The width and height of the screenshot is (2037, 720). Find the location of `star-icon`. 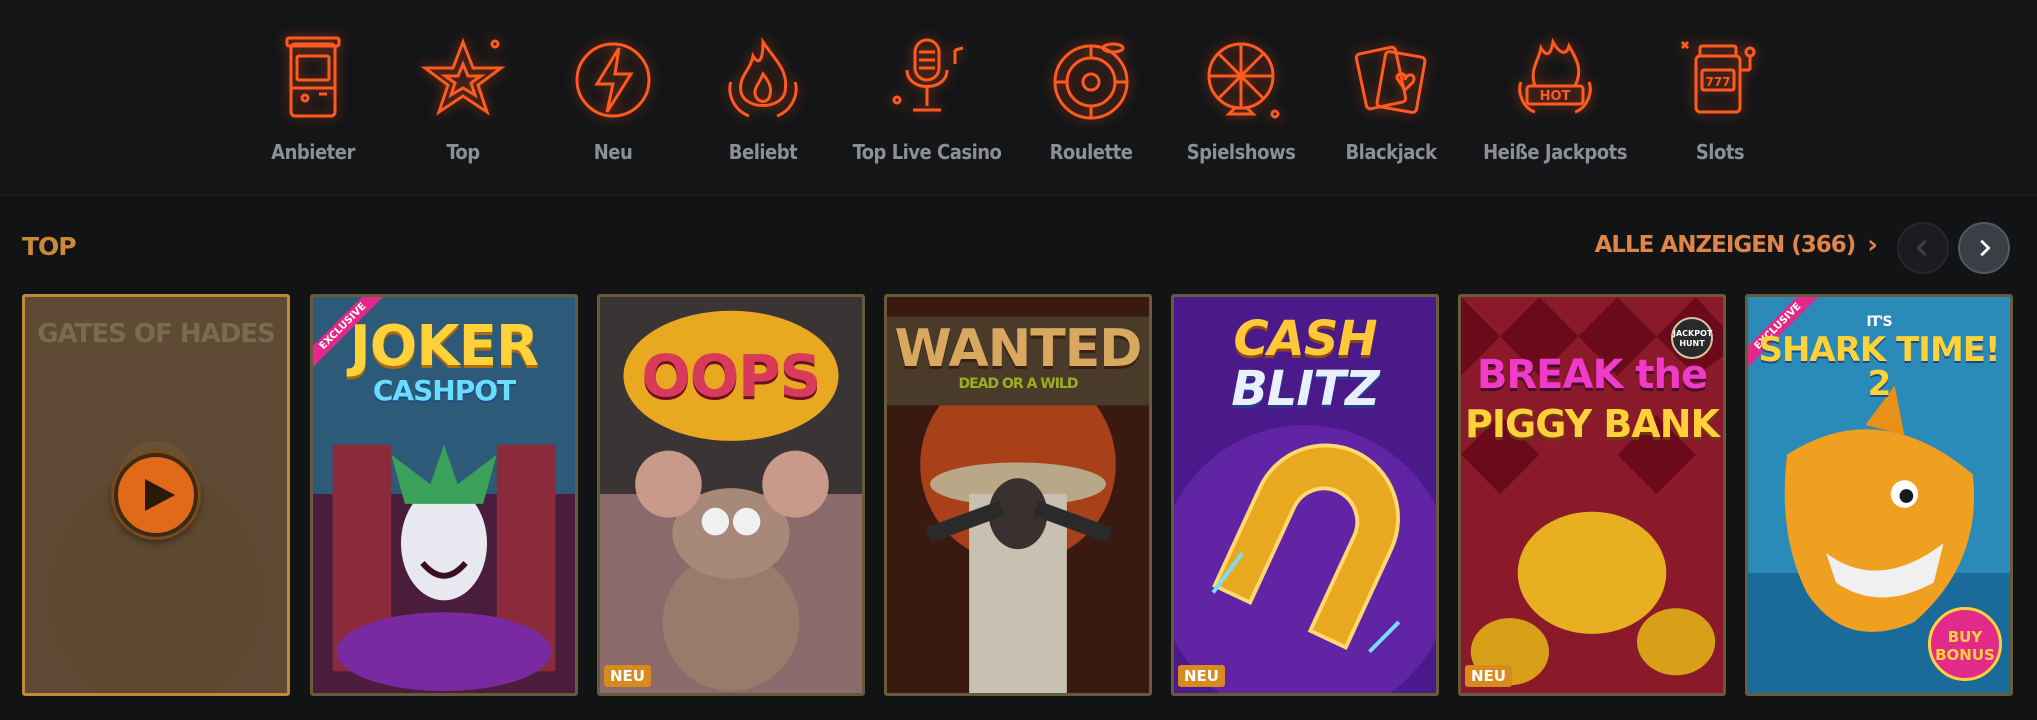

star-icon is located at coordinates (463, 80).